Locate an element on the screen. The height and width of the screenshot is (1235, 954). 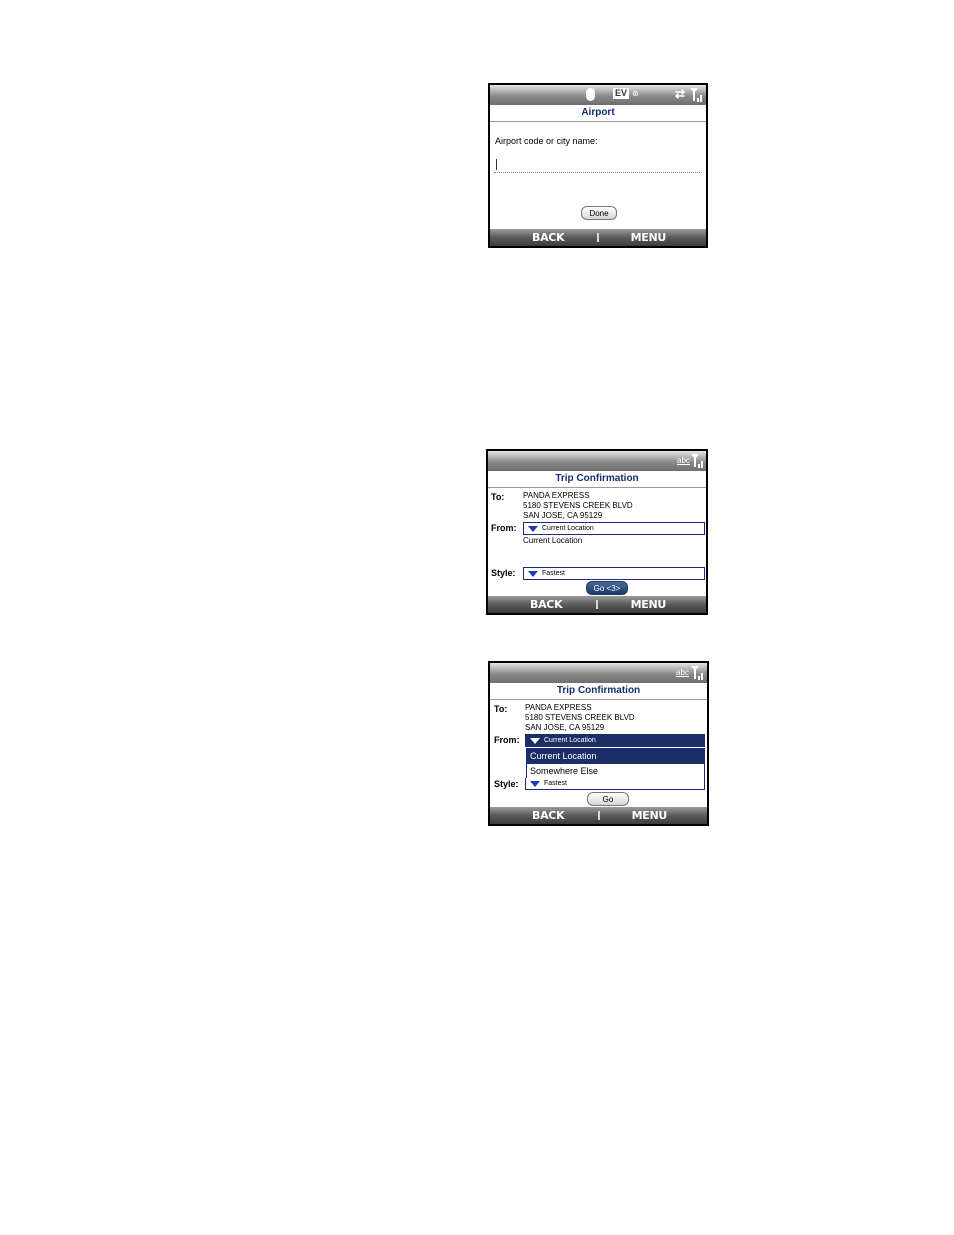
data-icon: ⊛ is located at coordinates (635, 93).